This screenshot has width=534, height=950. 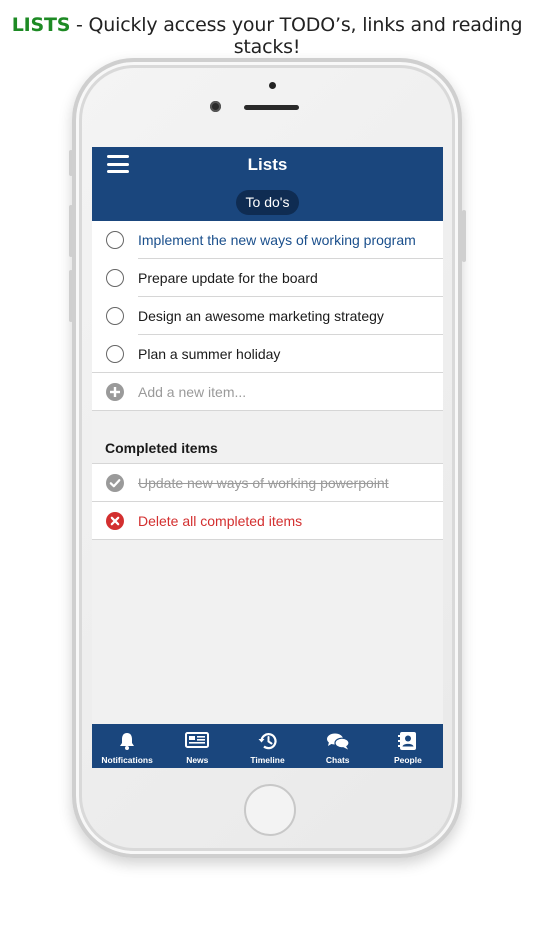 I want to click on newspaper-icon, so click(x=197, y=740).